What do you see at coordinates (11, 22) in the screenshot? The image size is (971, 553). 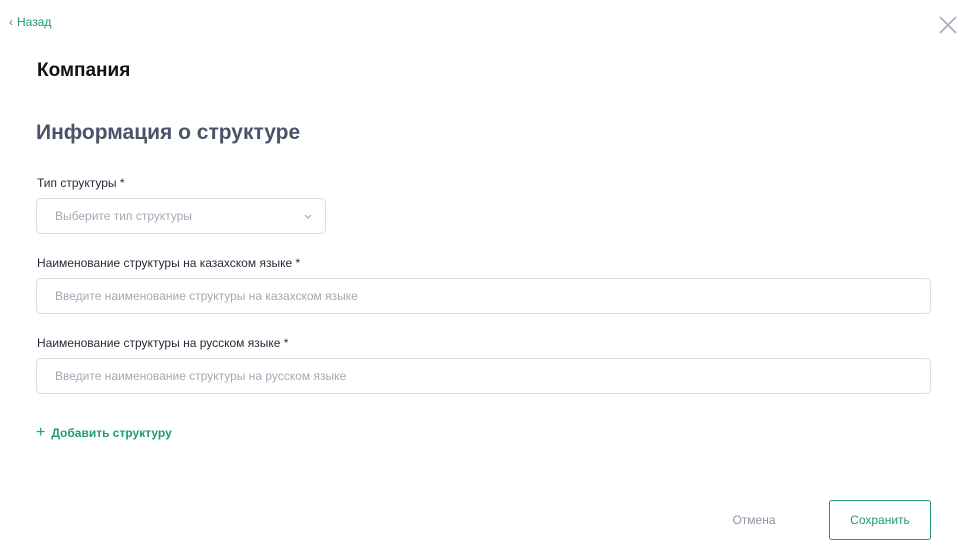 I see `chevron-left-icon: ‹` at bounding box center [11, 22].